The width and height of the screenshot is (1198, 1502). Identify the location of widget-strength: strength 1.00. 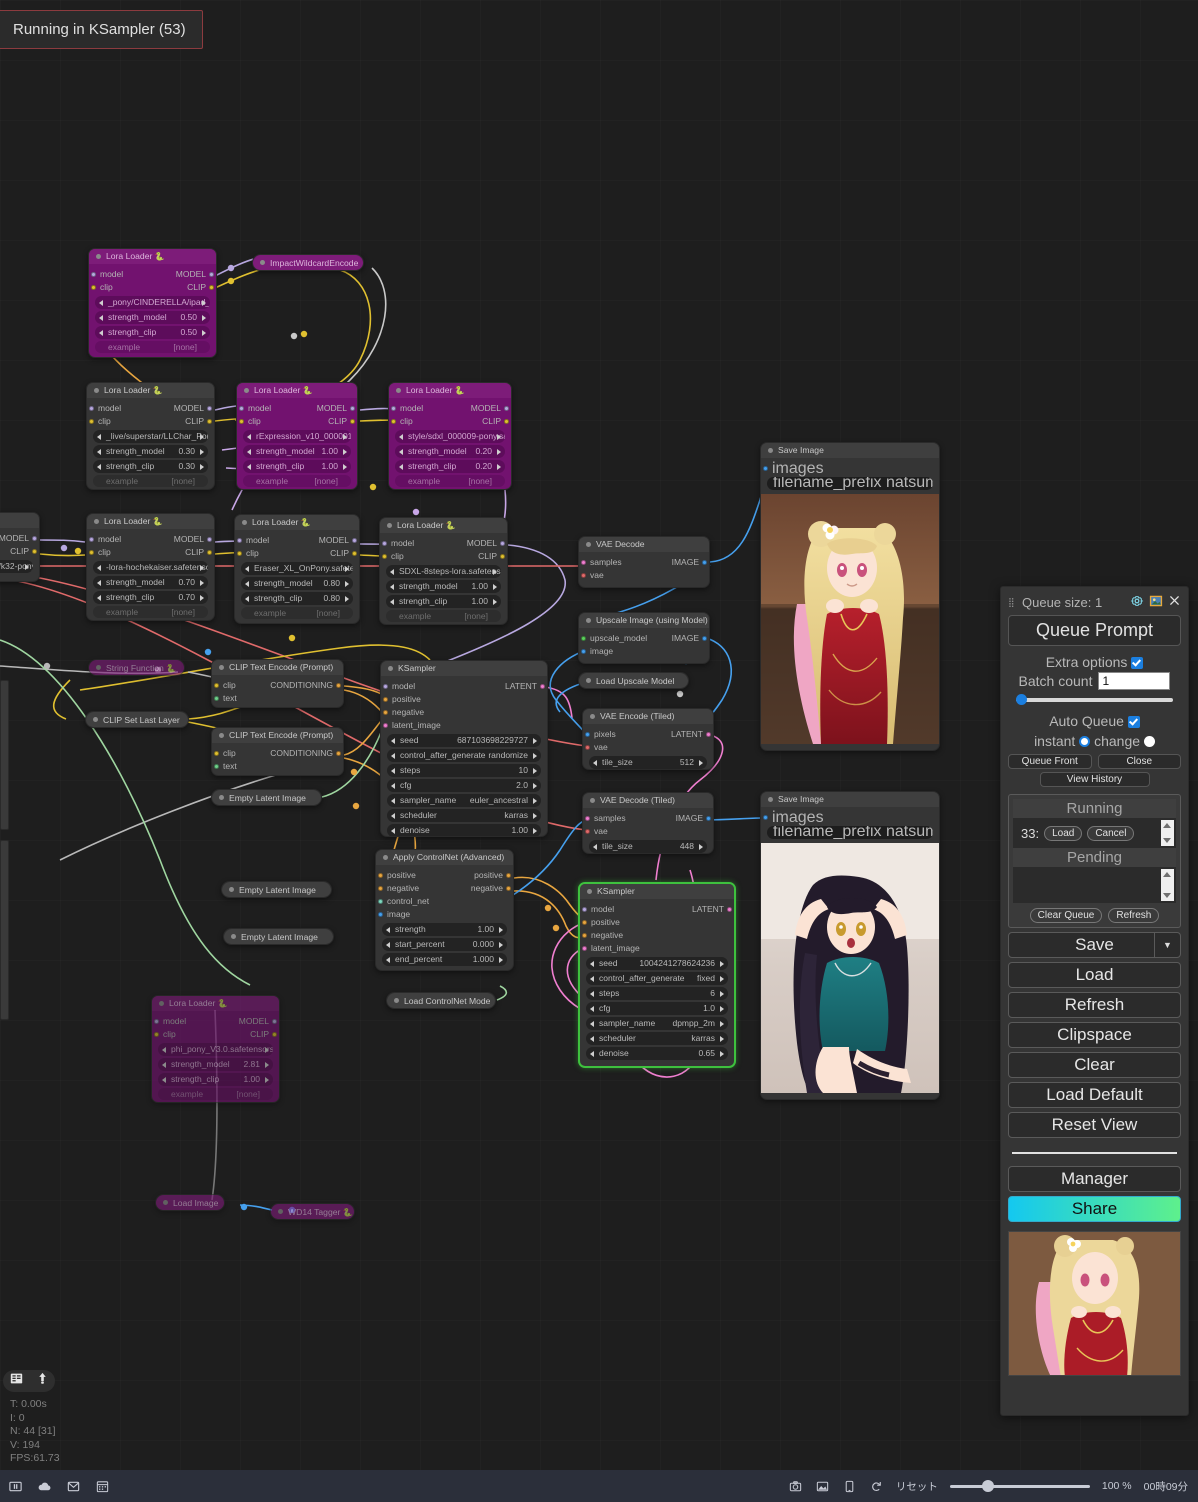
(444, 929).